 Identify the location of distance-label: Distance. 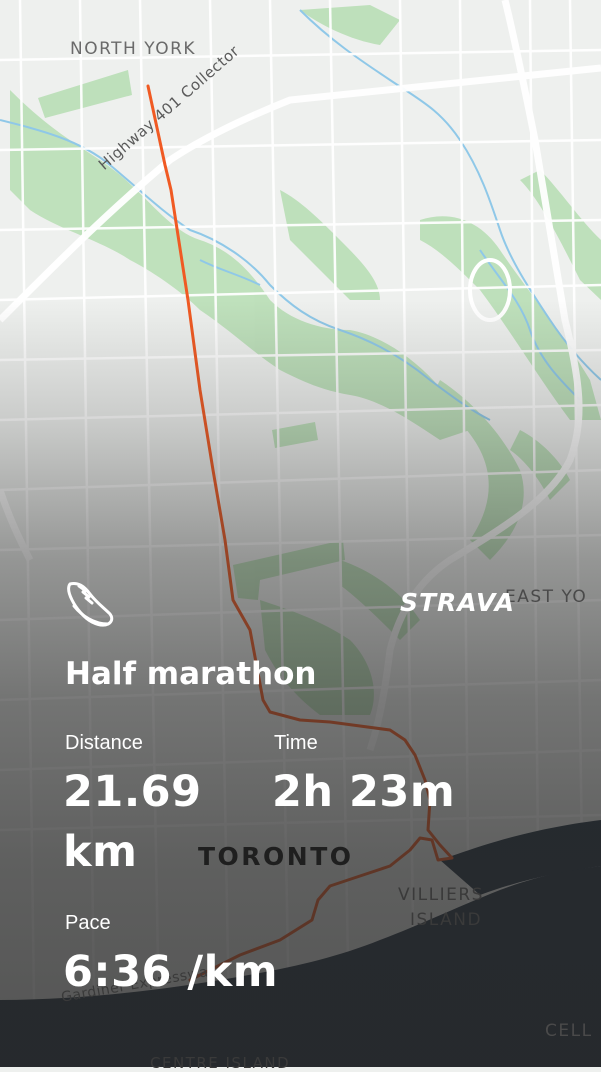
(104, 743).